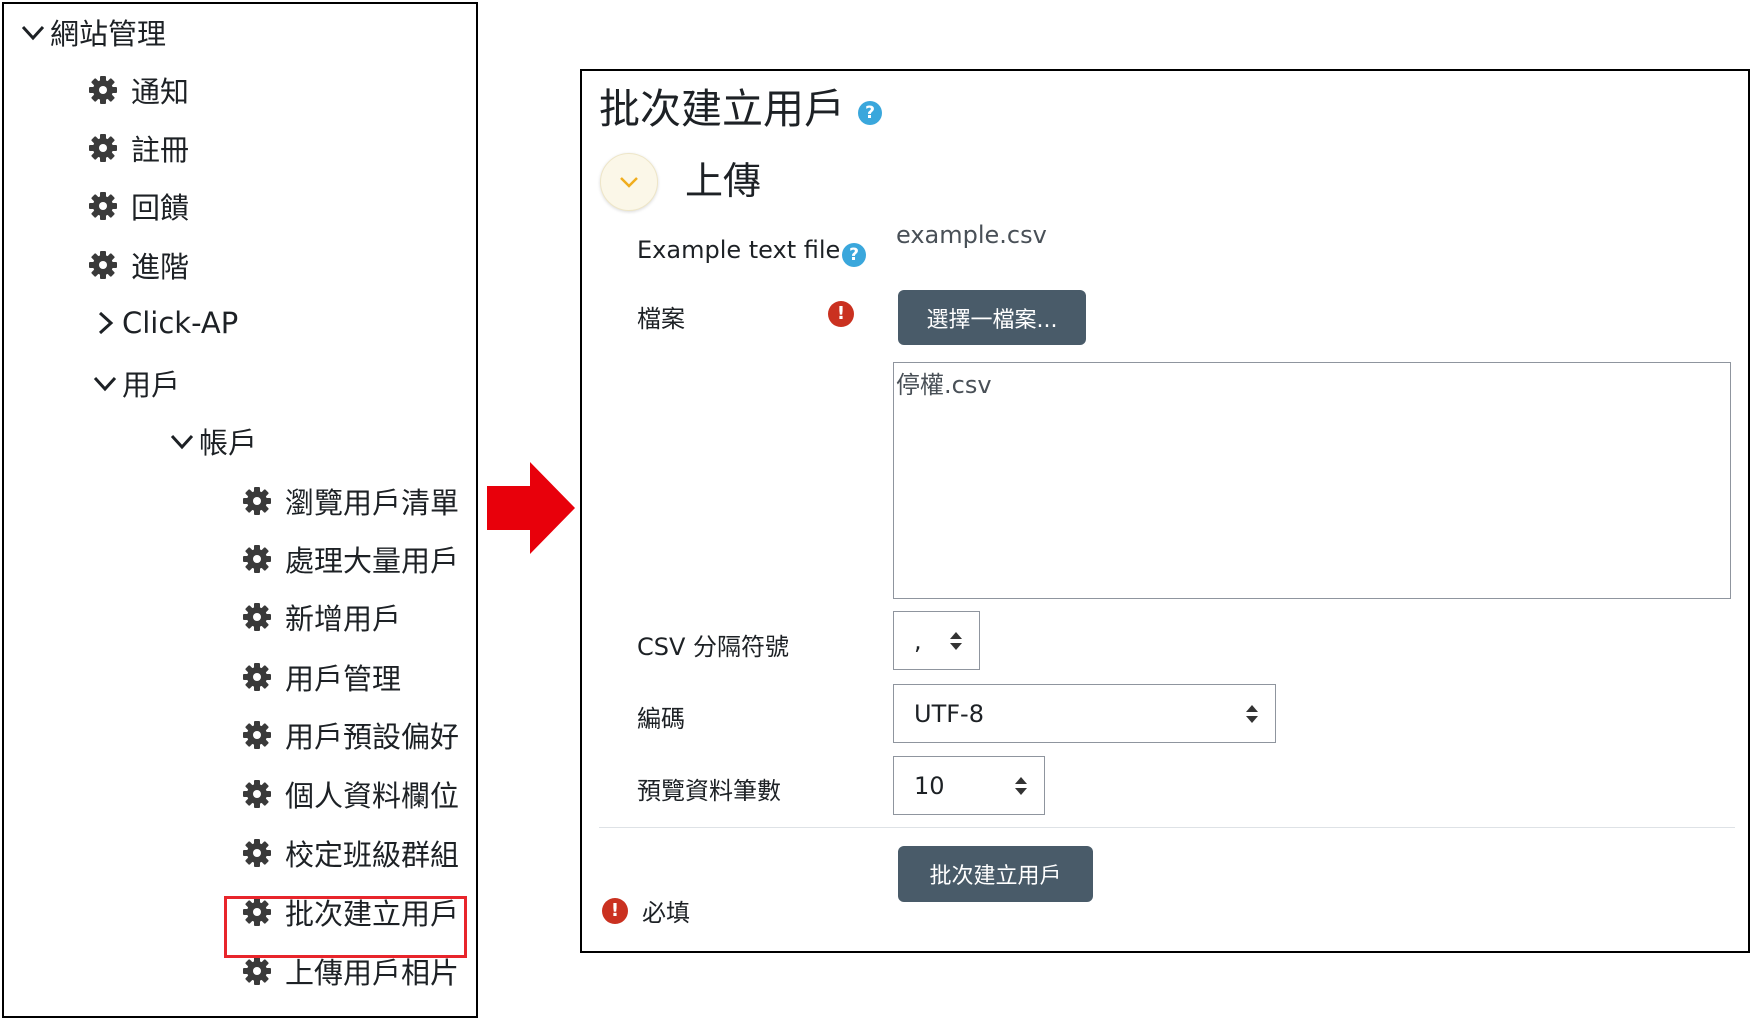 Image resolution: width=1750 pixels, height=1018 pixels. What do you see at coordinates (345, 927) in the screenshot?
I see `highlight-box` at bounding box center [345, 927].